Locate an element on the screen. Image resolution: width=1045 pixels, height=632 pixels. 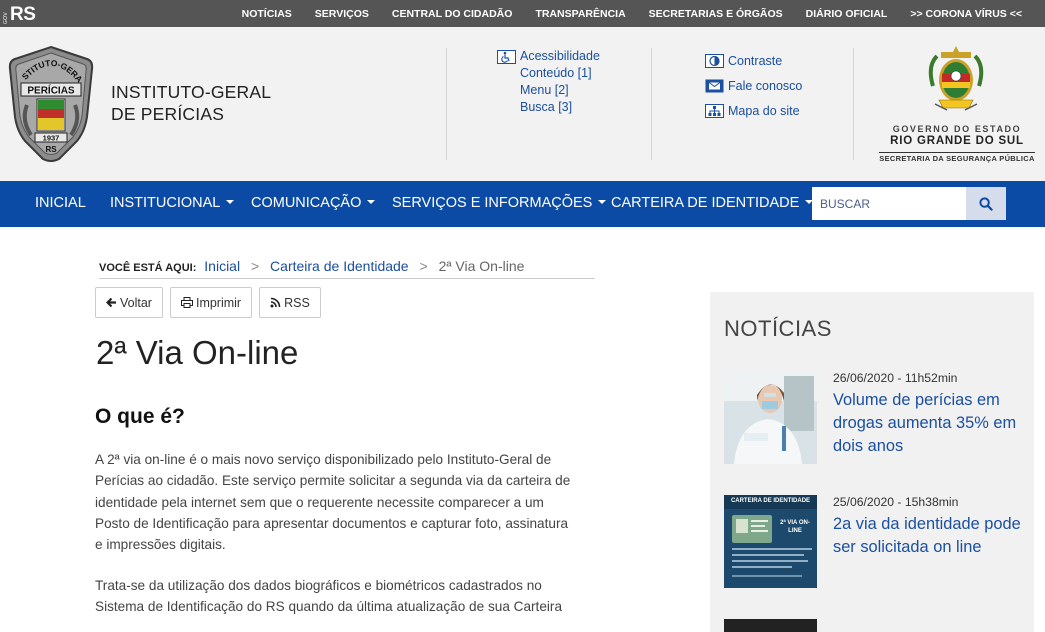
institute-badge-logo: INSTITUTO-GERAL PERÍCIAS 1937 RS is located at coordinates (51, 104).